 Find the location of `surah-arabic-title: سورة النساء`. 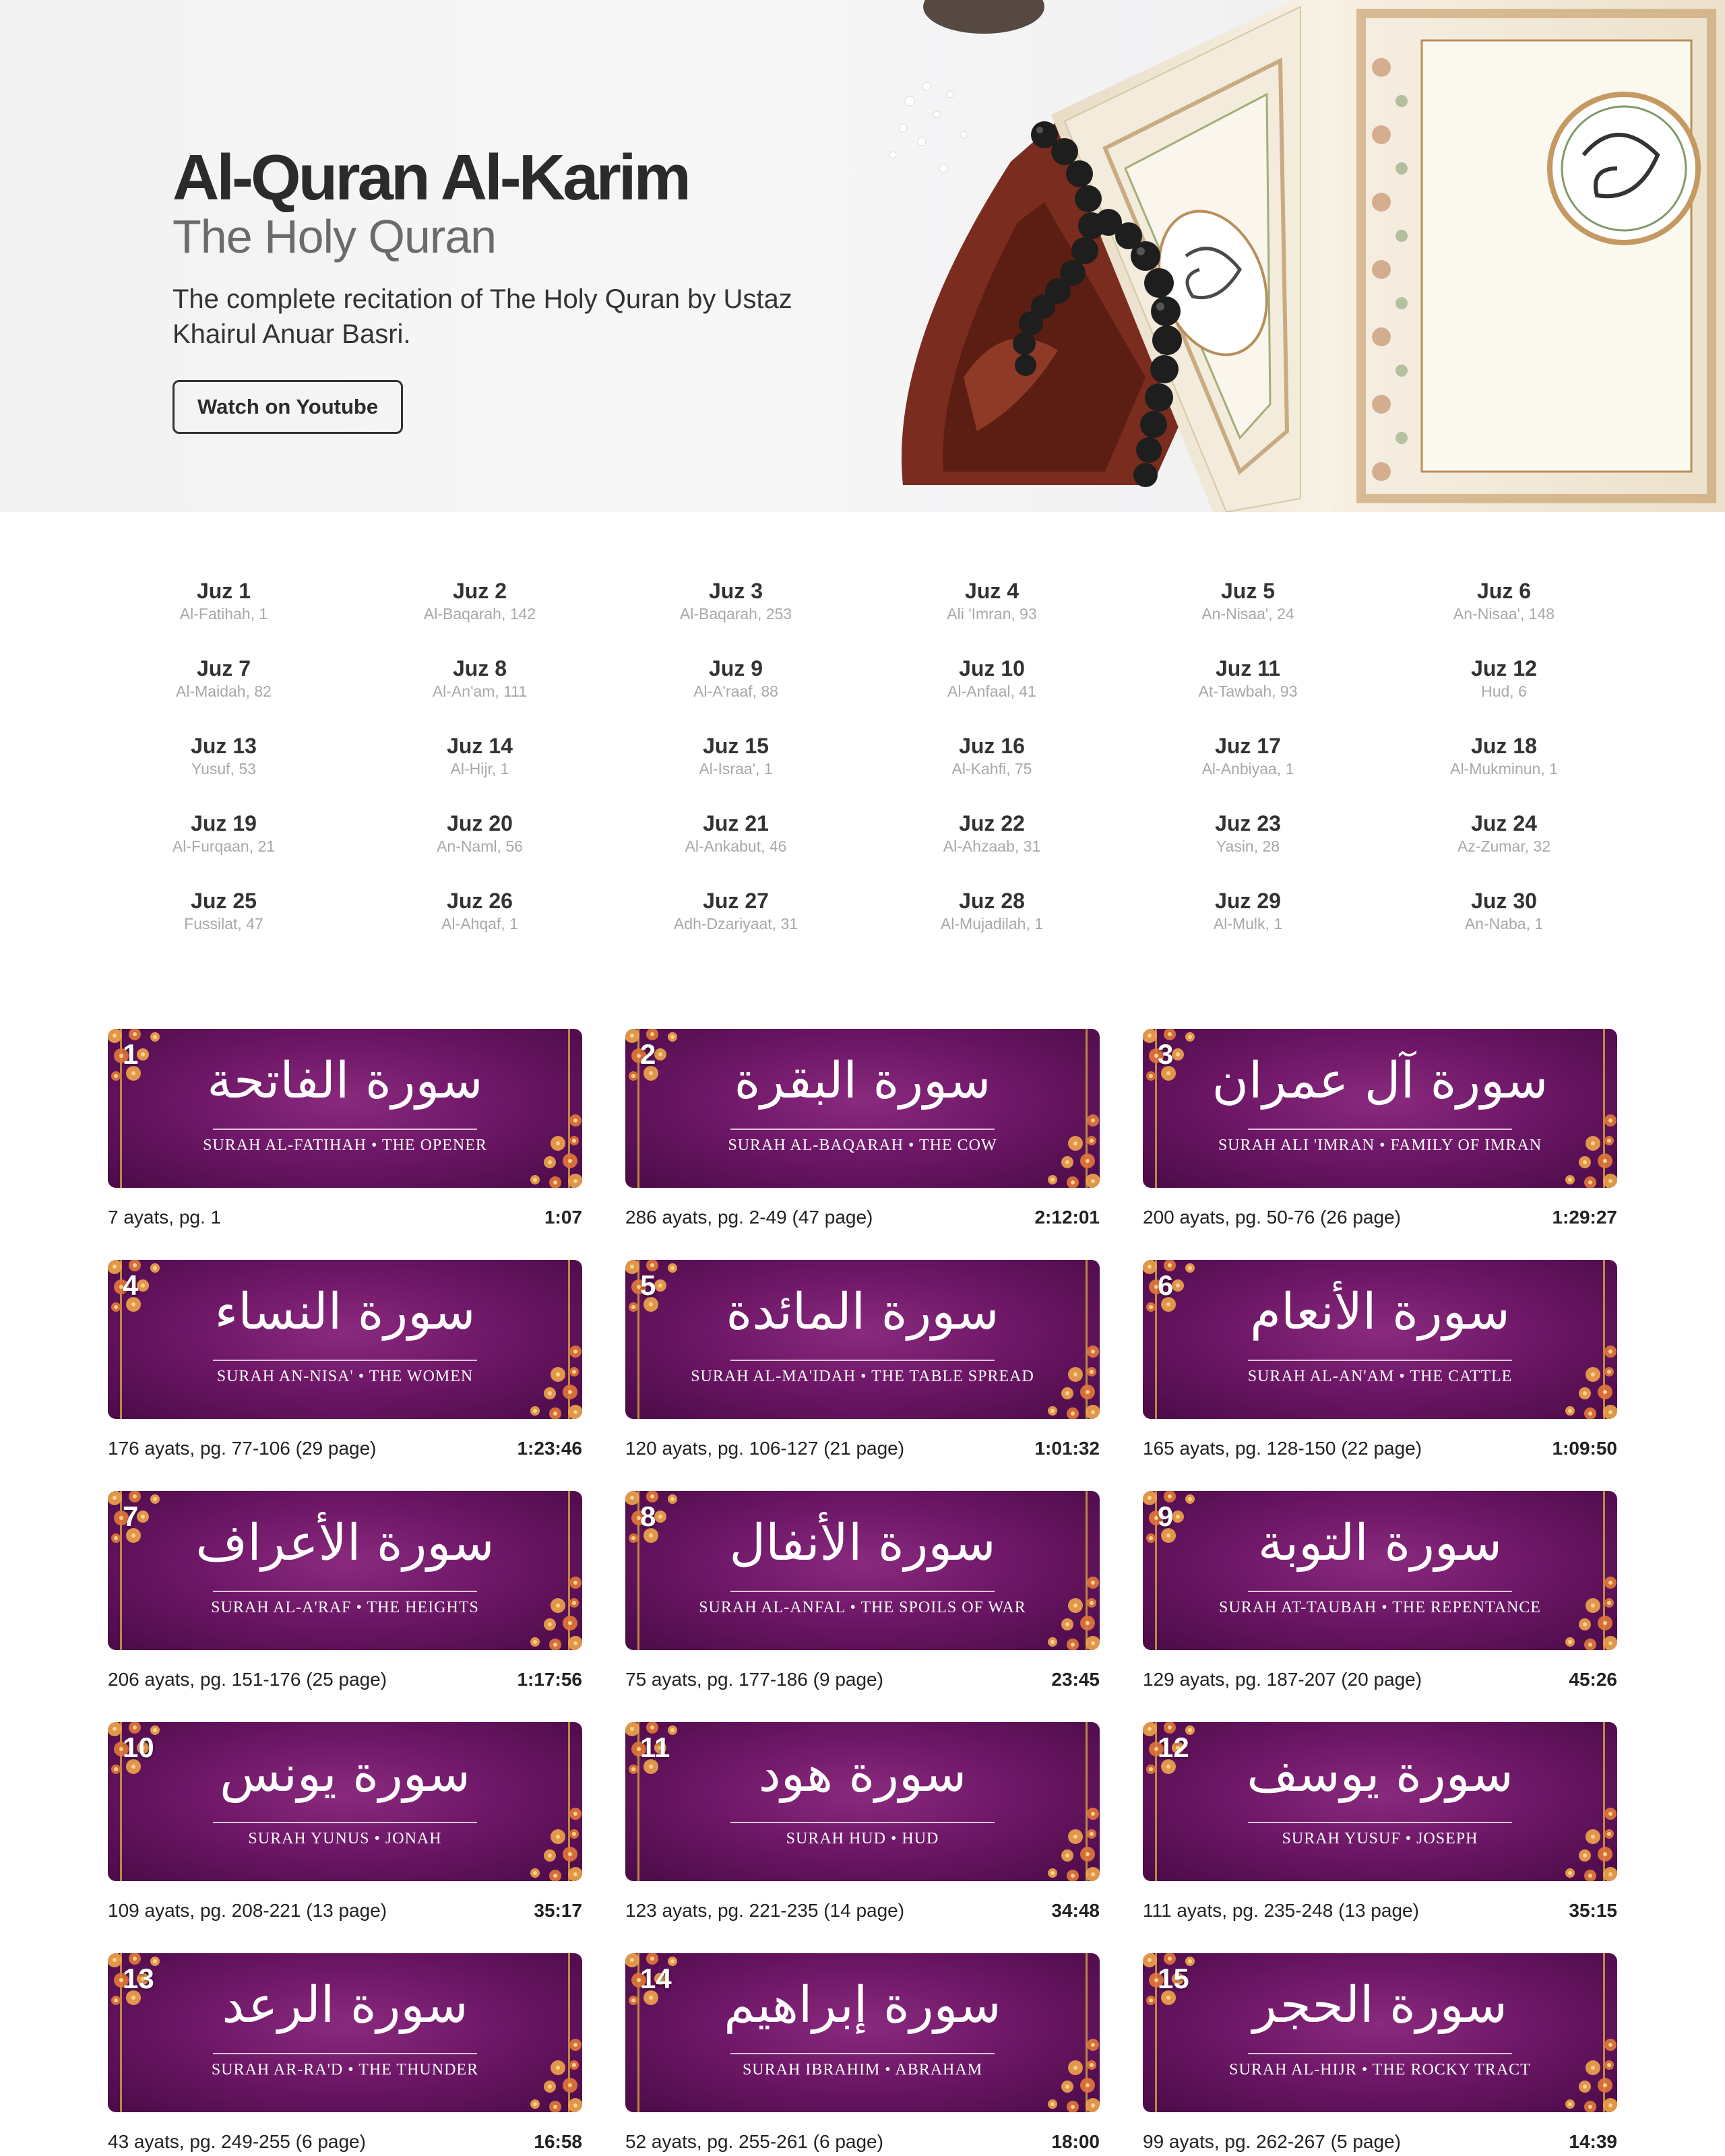

surah-arabic-title: سورة النساء is located at coordinates (345, 1312).